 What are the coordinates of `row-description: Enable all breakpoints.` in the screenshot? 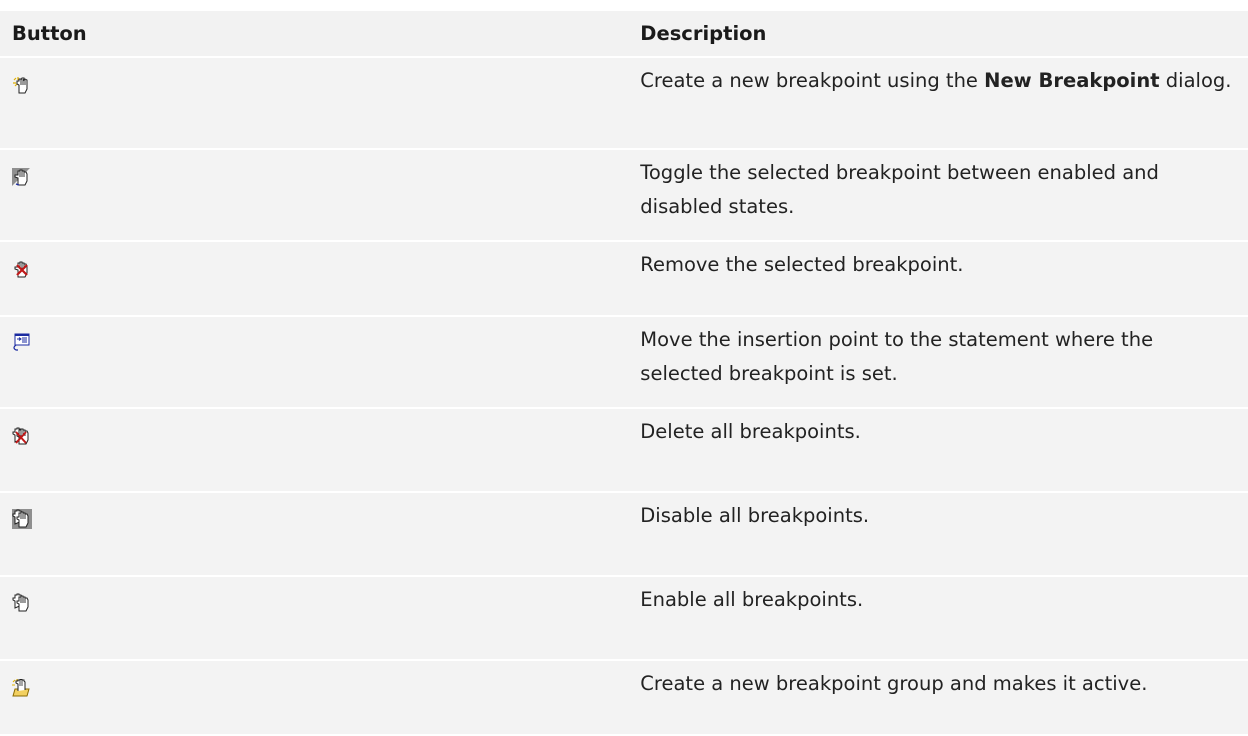 It's located at (937, 618).